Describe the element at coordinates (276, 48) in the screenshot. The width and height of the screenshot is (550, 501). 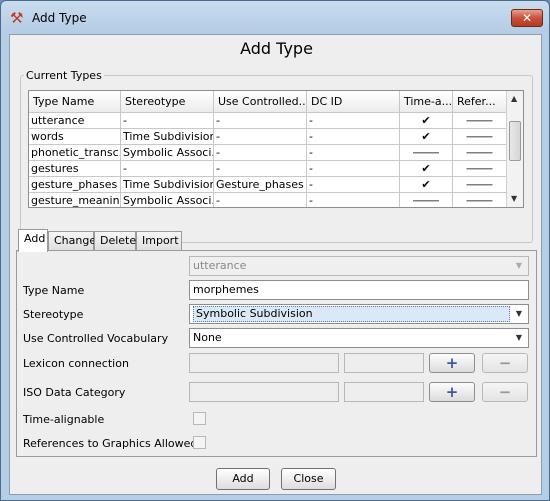
I see `dialog-heading: Add Type` at that location.